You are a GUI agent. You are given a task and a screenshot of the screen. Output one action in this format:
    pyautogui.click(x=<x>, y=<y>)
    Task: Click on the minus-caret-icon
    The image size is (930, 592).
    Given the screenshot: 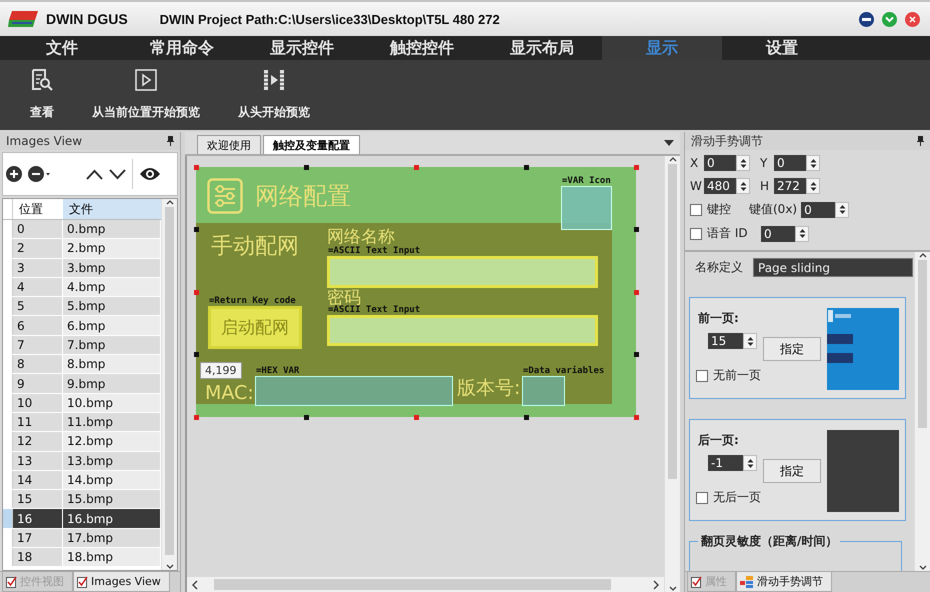 What is the action you would take?
    pyautogui.click(x=39, y=174)
    